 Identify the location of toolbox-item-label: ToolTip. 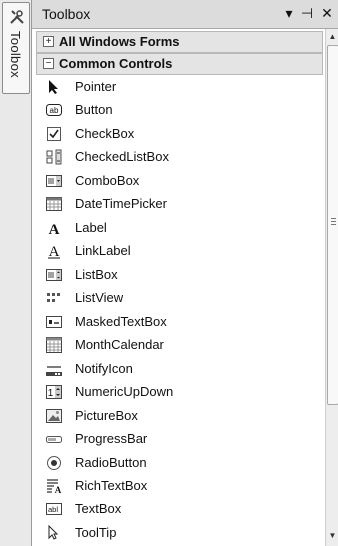
(96, 532).